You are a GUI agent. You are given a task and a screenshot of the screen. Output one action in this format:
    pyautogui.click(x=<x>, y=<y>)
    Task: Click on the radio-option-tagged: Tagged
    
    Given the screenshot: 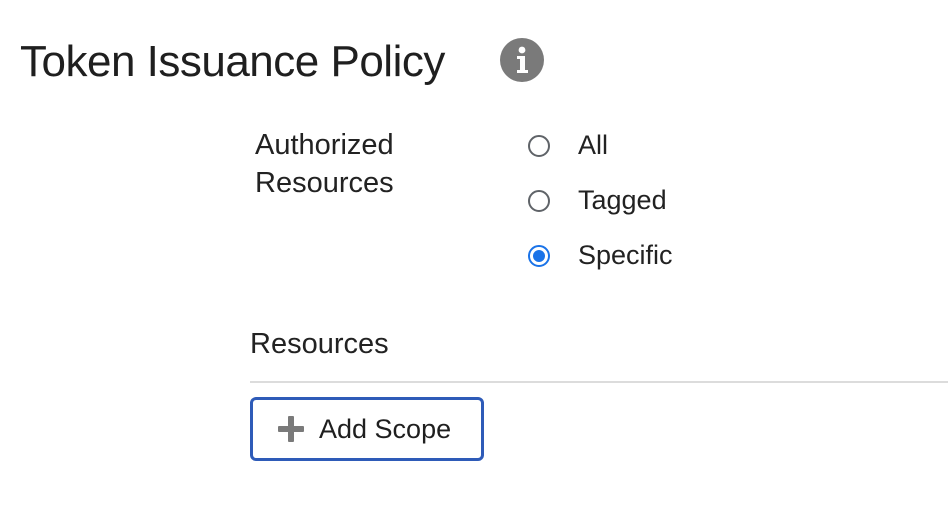 What is the action you would take?
    pyautogui.click(x=600, y=200)
    